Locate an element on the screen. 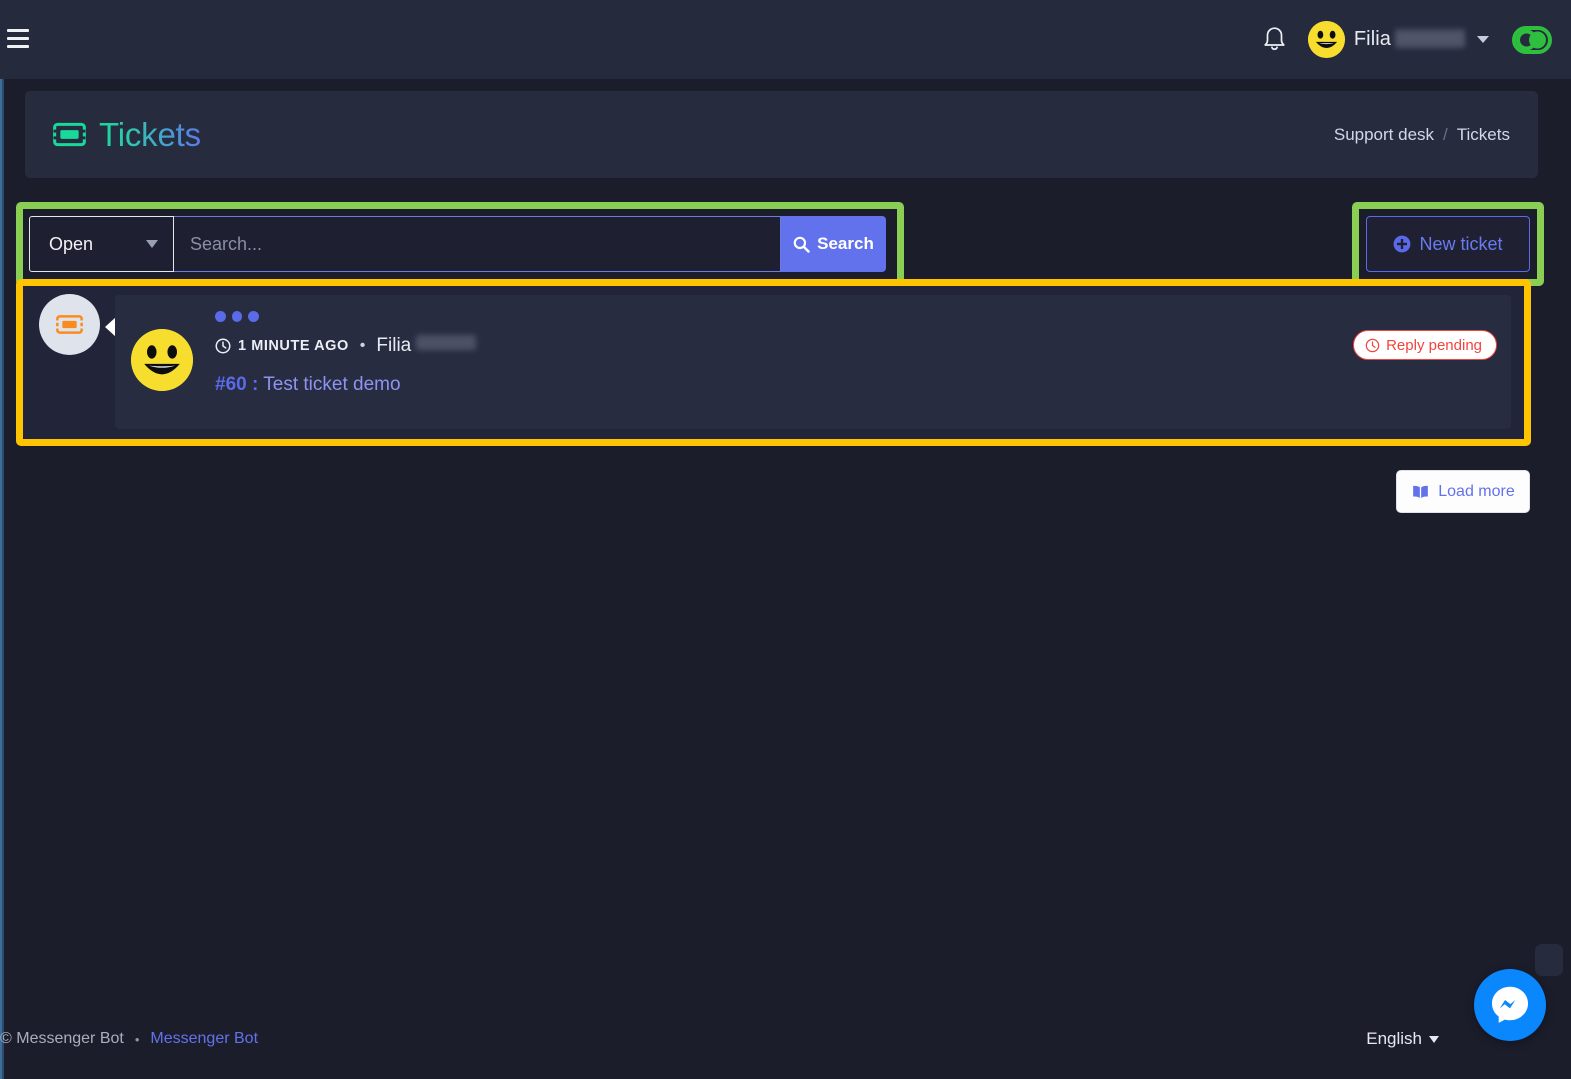  messenger-chat-button is located at coordinates (1510, 1005).